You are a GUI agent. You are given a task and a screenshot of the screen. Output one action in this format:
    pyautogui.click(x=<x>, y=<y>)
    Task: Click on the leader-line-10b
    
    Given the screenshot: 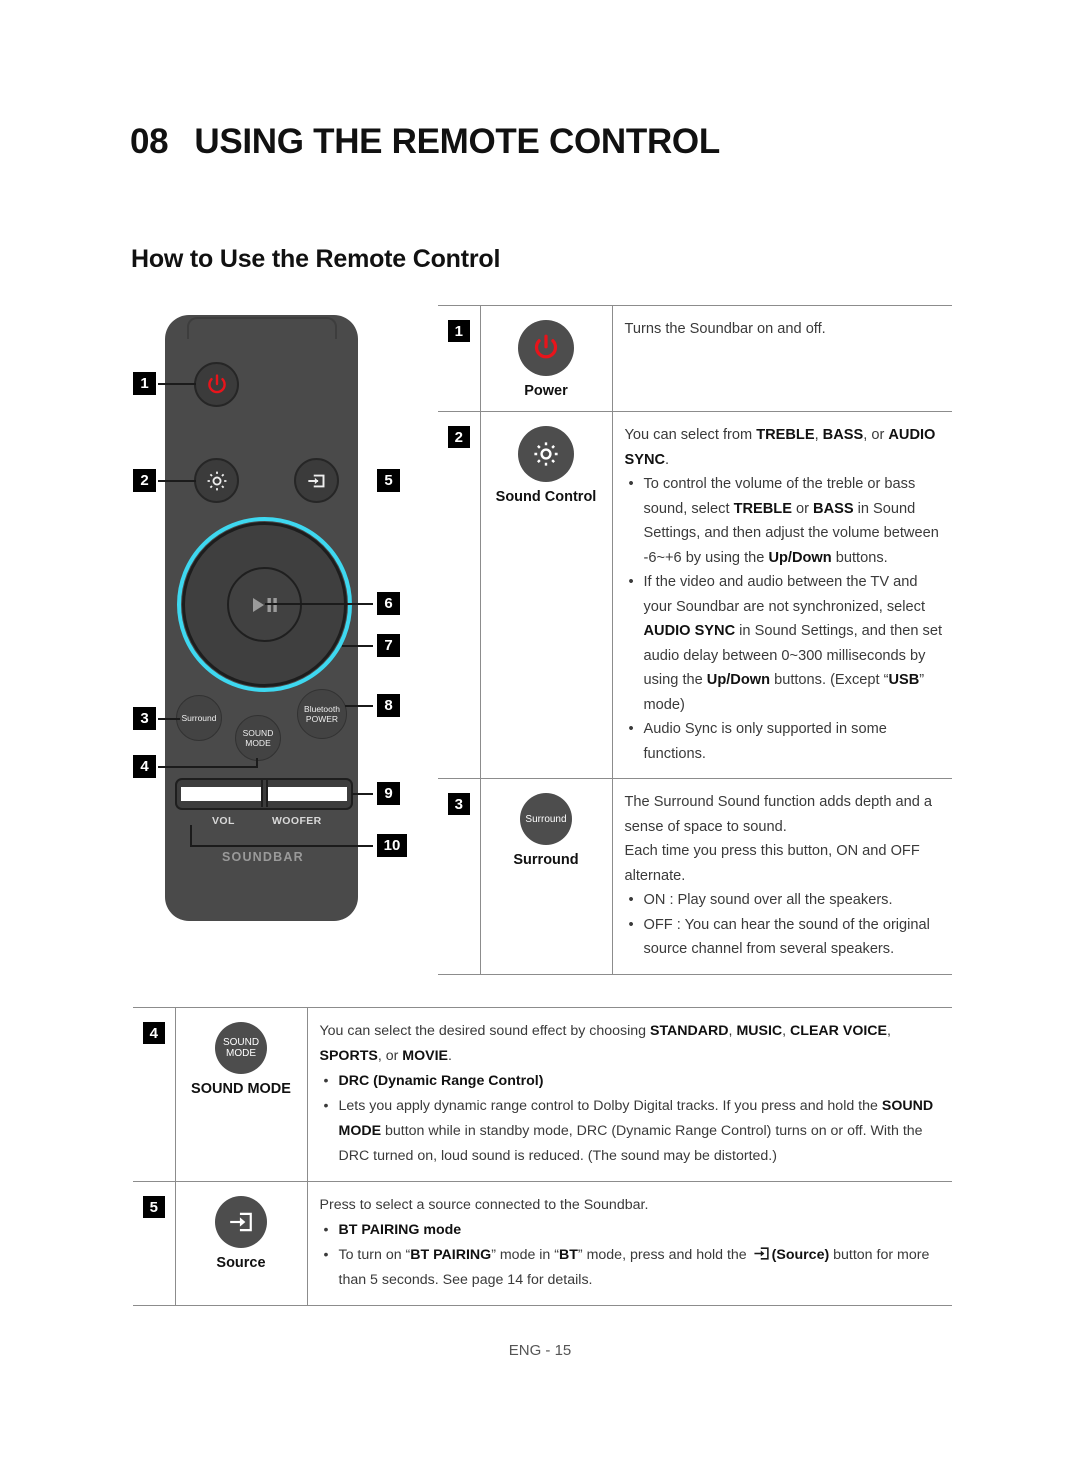 What is the action you would take?
    pyautogui.click(x=281, y=846)
    